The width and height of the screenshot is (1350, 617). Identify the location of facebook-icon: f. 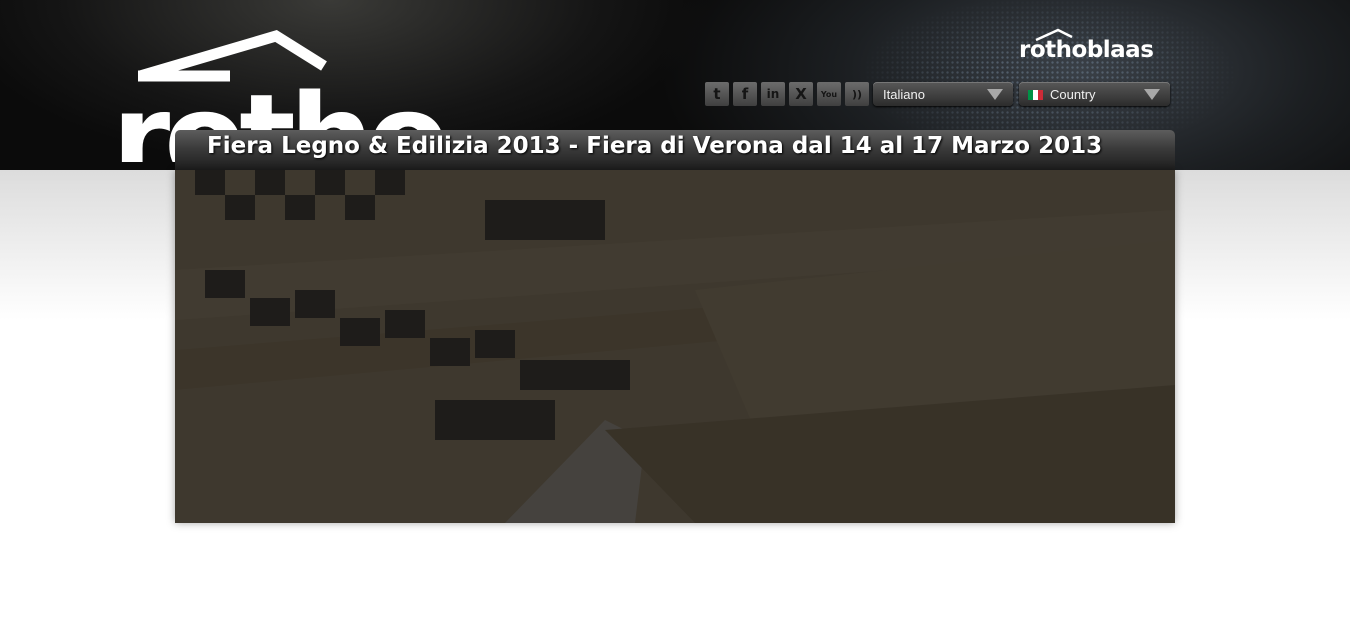
(745, 94).